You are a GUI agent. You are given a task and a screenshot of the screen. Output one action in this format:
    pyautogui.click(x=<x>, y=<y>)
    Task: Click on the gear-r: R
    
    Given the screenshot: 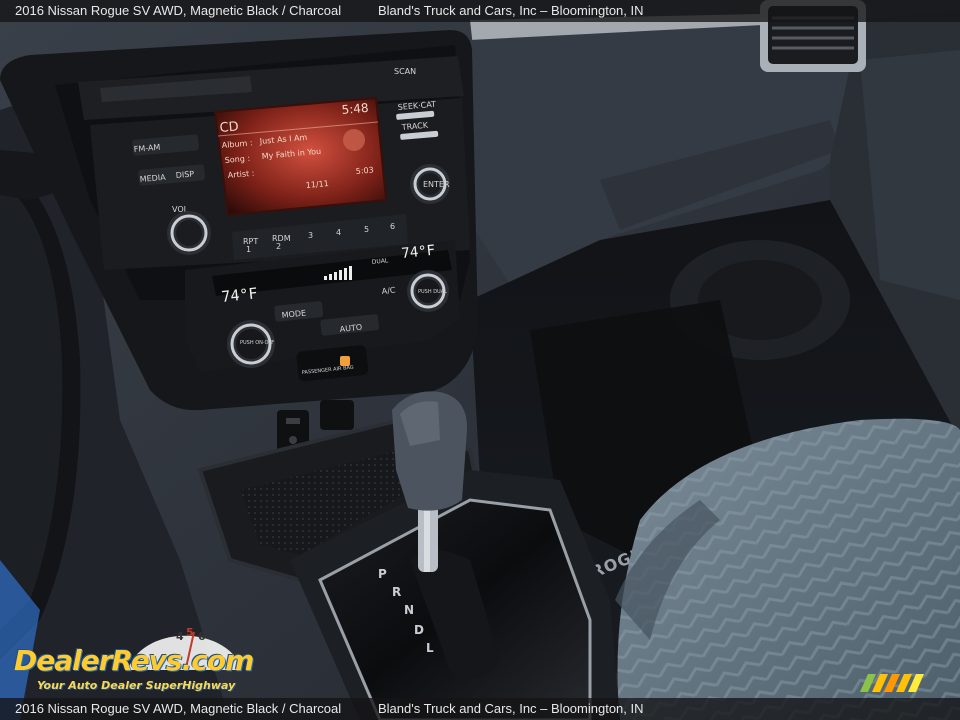 What is the action you would take?
    pyautogui.click(x=396, y=592)
    